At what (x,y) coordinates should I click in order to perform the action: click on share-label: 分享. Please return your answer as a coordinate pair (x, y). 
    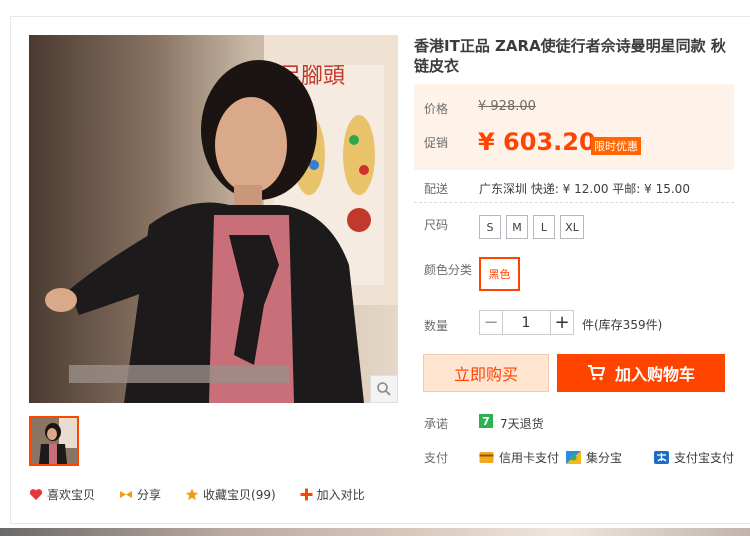
    Looking at the image, I should click on (149, 495).